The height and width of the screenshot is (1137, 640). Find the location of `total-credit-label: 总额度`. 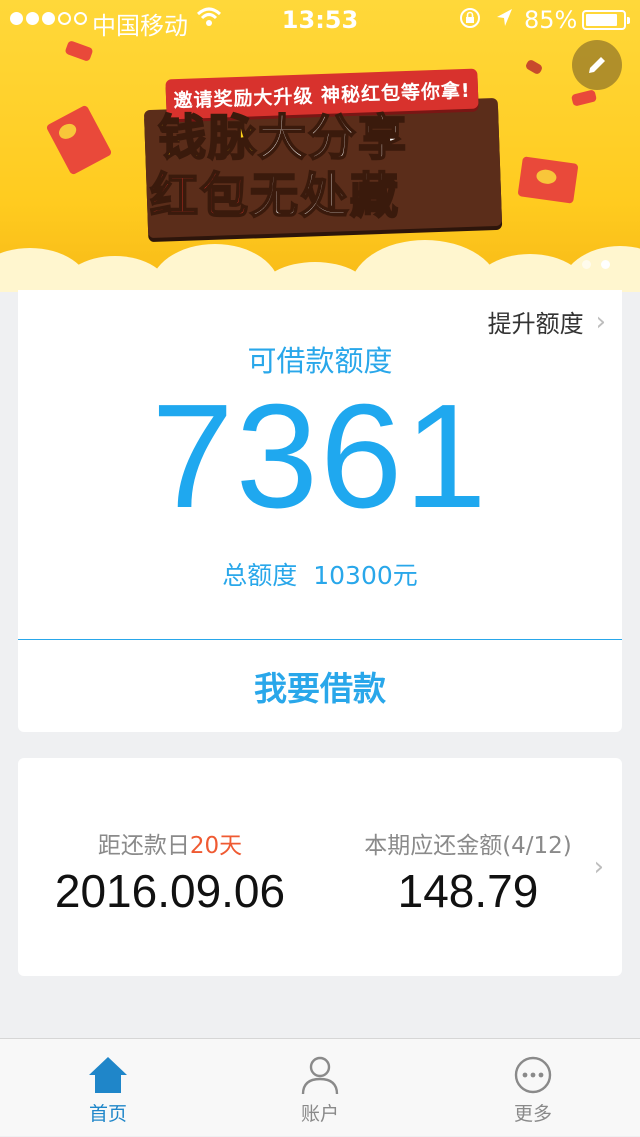

total-credit-label: 总额度 is located at coordinates (260, 575).